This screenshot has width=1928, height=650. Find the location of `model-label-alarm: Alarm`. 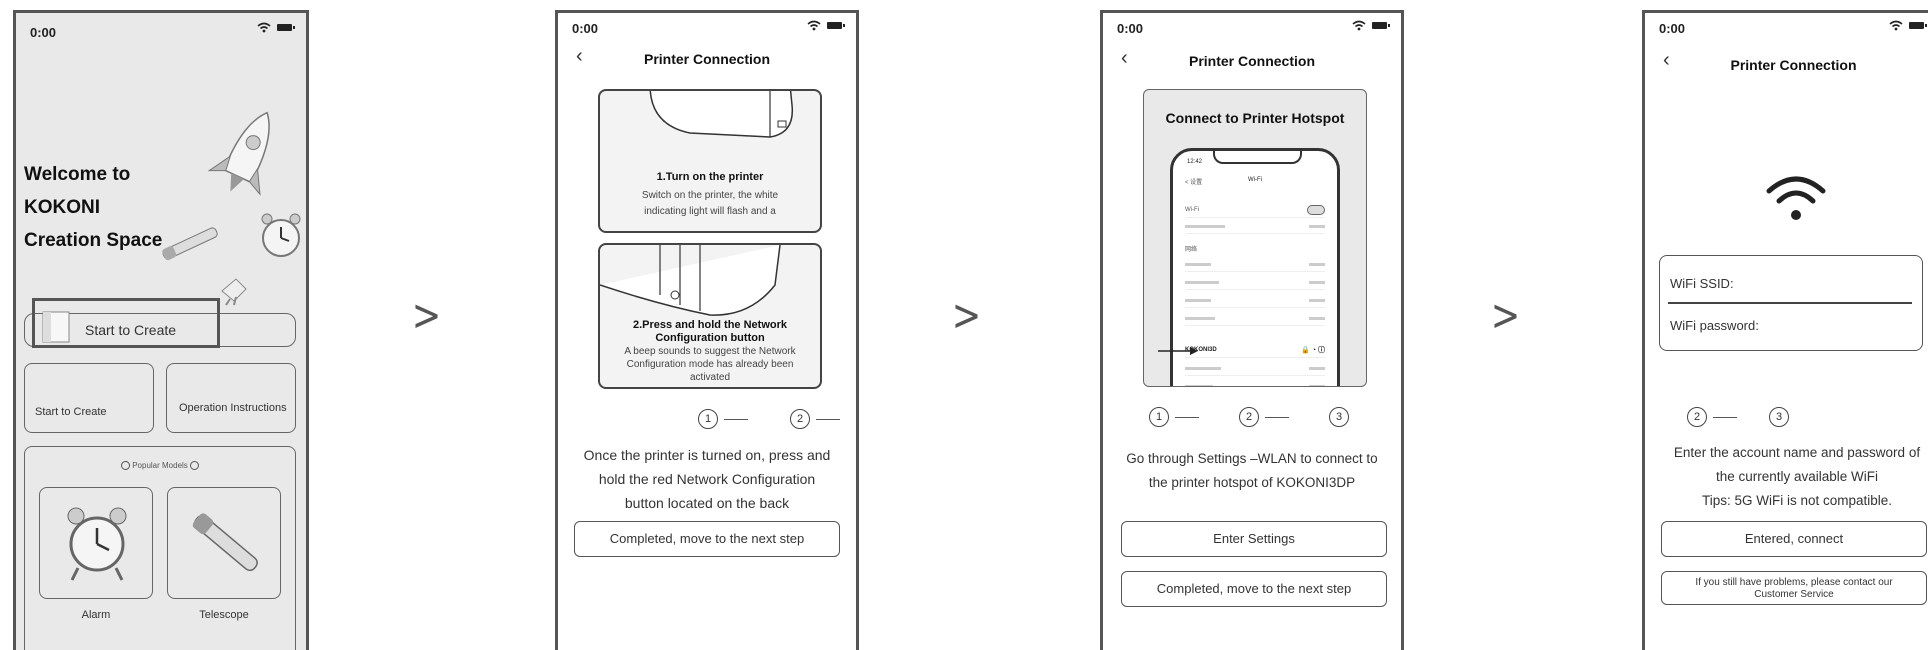

model-label-alarm: Alarm is located at coordinates (96, 615).